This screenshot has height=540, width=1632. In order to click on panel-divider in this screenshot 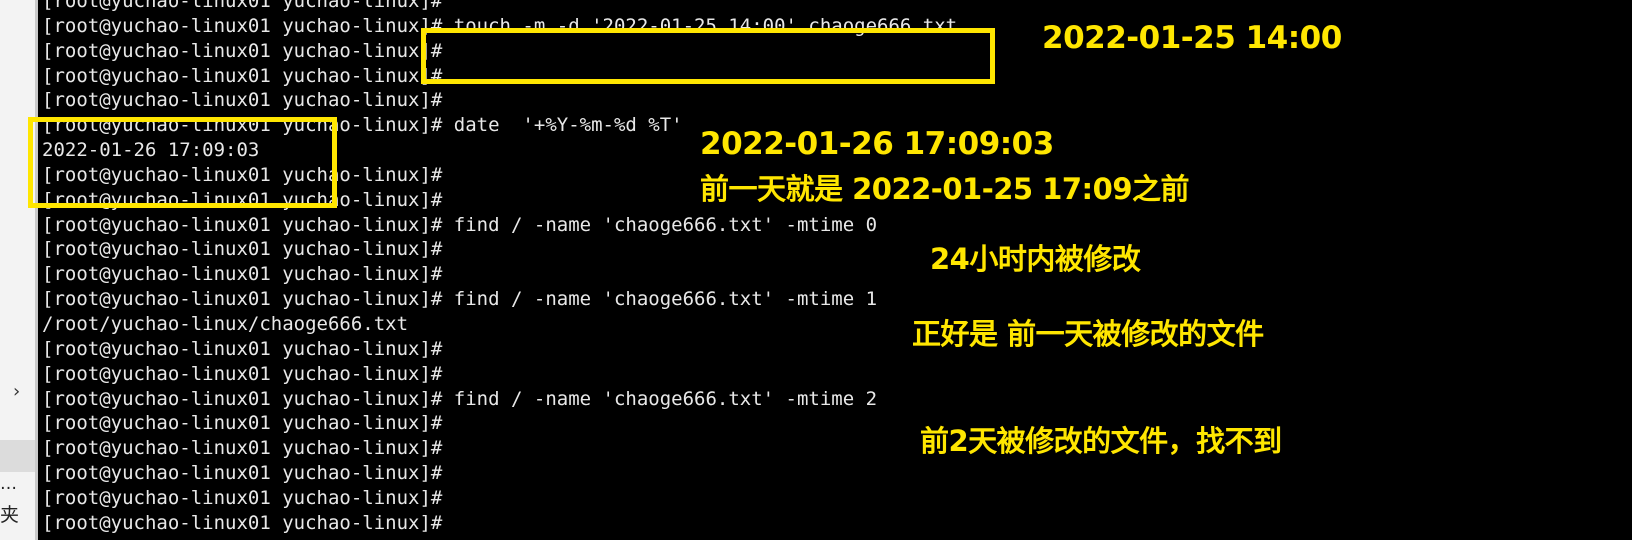, I will do `click(36, 270)`.